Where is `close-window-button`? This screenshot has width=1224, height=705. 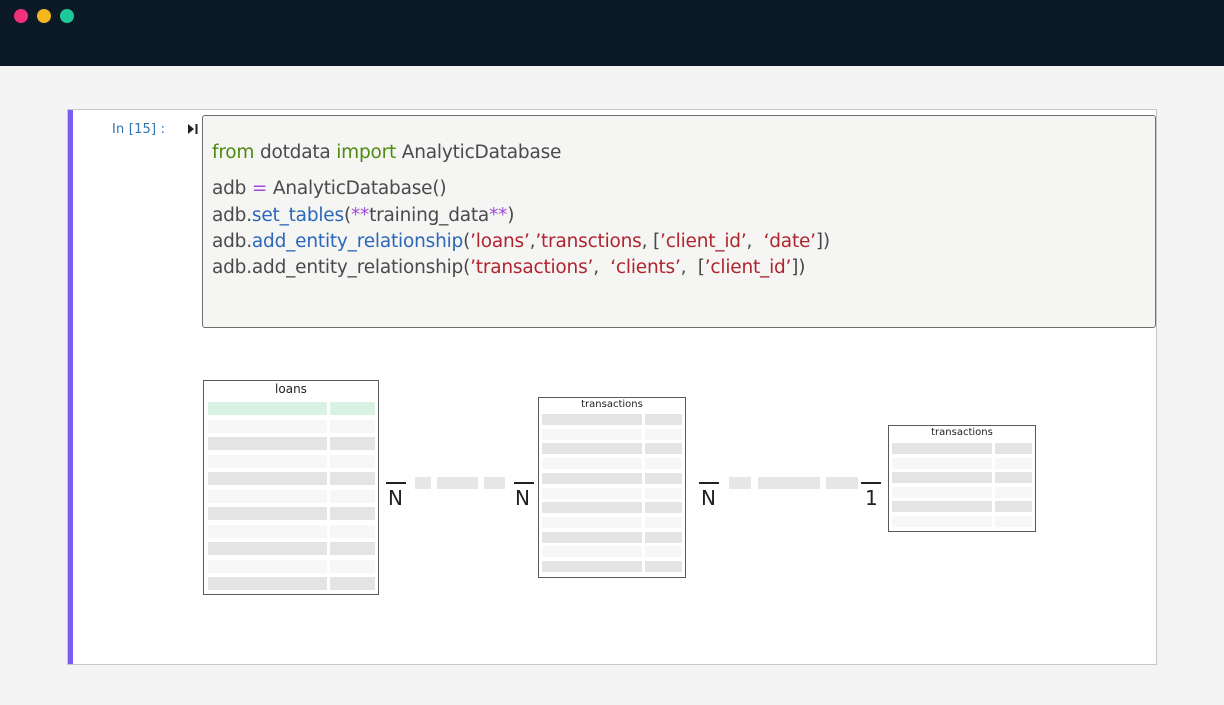
close-window-button is located at coordinates (21, 16).